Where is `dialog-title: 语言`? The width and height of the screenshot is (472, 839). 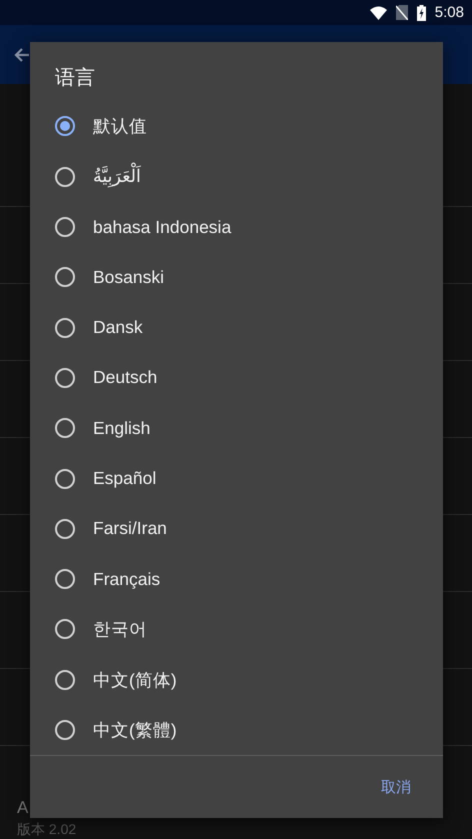 dialog-title: 语言 is located at coordinates (75, 78).